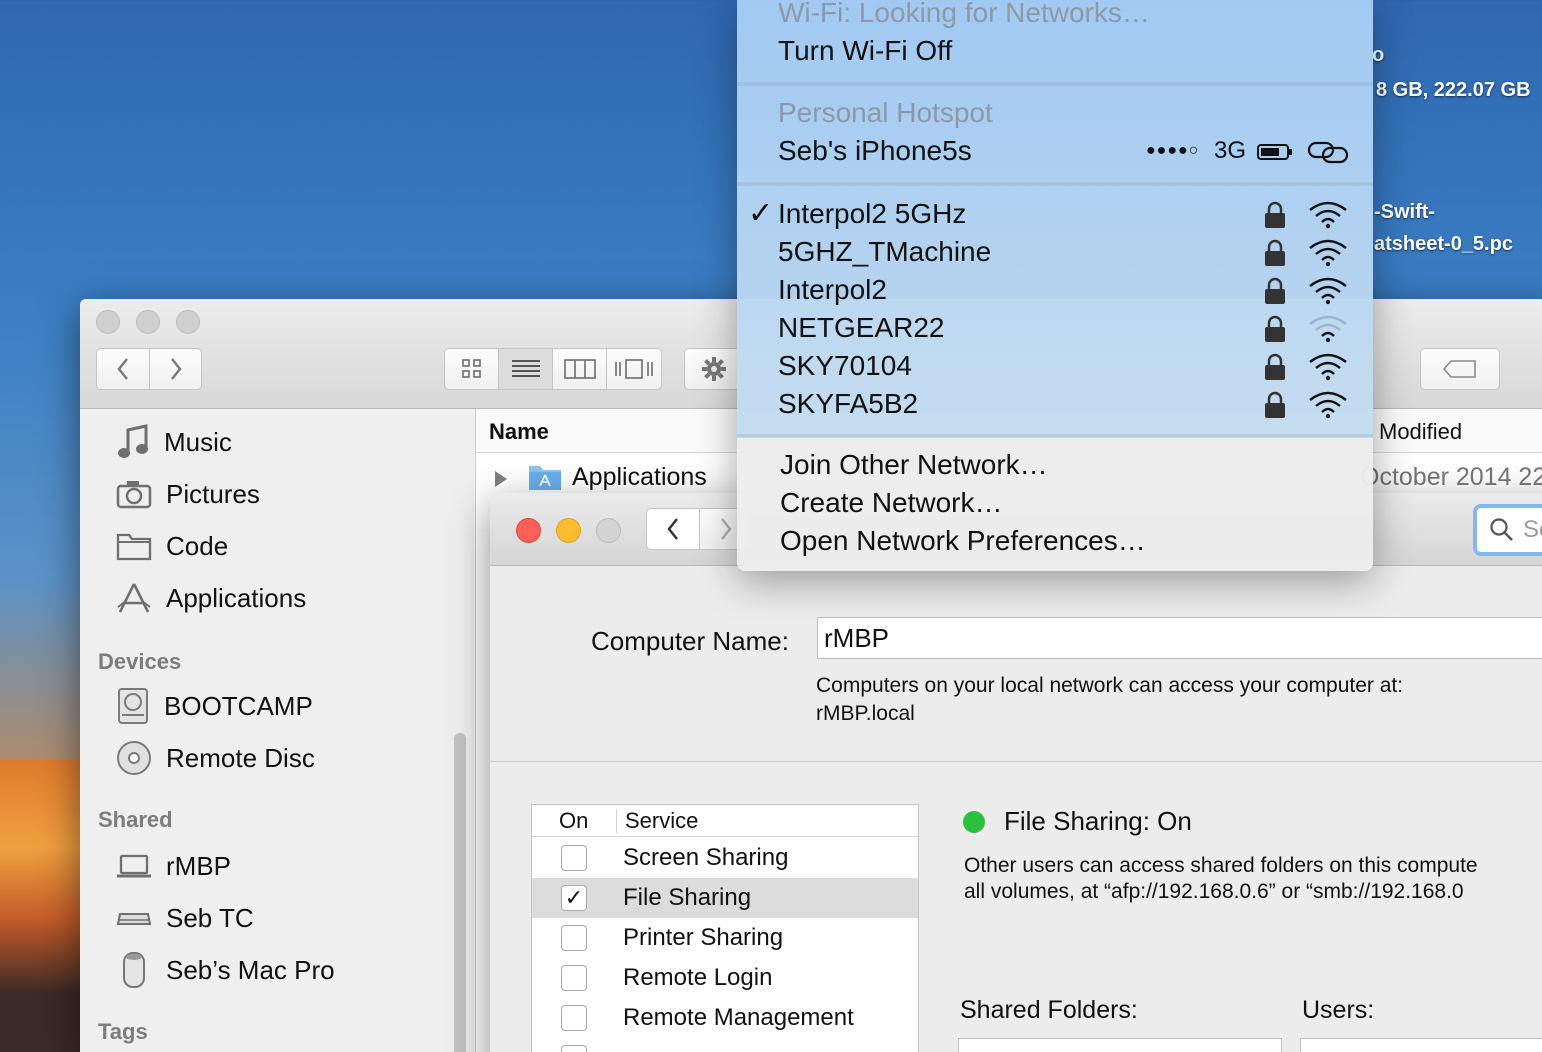  Describe the element at coordinates (1055, 252) in the screenshot. I see `network-item-5ghz-tmachine: 5GHZ_TMachine` at that location.